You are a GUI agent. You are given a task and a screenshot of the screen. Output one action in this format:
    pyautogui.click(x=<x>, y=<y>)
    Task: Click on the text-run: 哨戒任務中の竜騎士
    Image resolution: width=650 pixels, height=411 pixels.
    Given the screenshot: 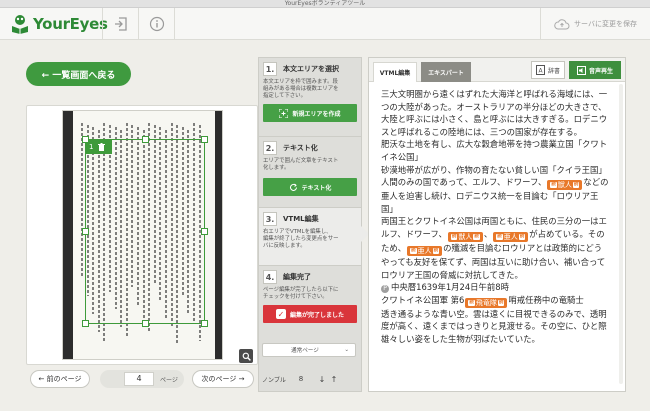 What is the action you would take?
    pyautogui.click(x=546, y=299)
    